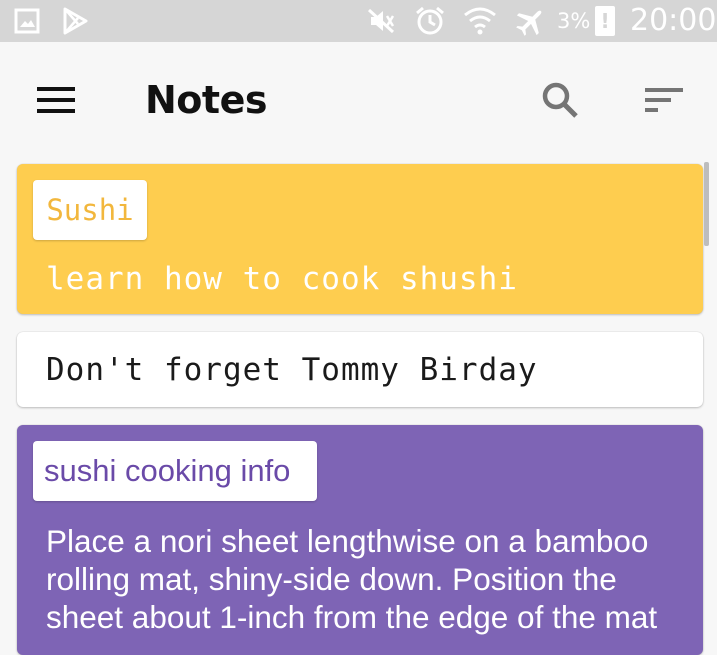 The height and width of the screenshot is (655, 717). I want to click on note-title: Sushi, so click(90, 210).